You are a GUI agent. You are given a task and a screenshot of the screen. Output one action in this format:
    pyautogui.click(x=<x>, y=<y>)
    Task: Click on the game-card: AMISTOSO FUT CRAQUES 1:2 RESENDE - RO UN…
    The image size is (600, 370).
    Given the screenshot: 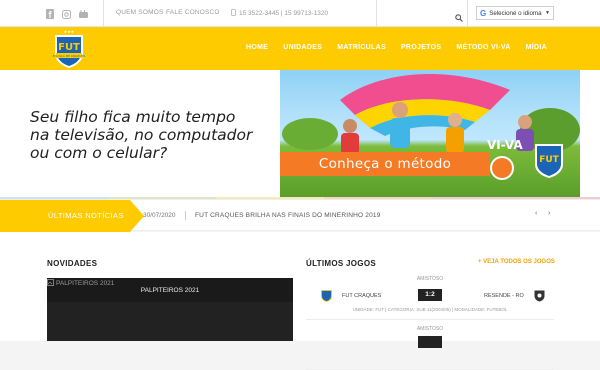 What is the action you would take?
    pyautogui.click(x=430, y=298)
    